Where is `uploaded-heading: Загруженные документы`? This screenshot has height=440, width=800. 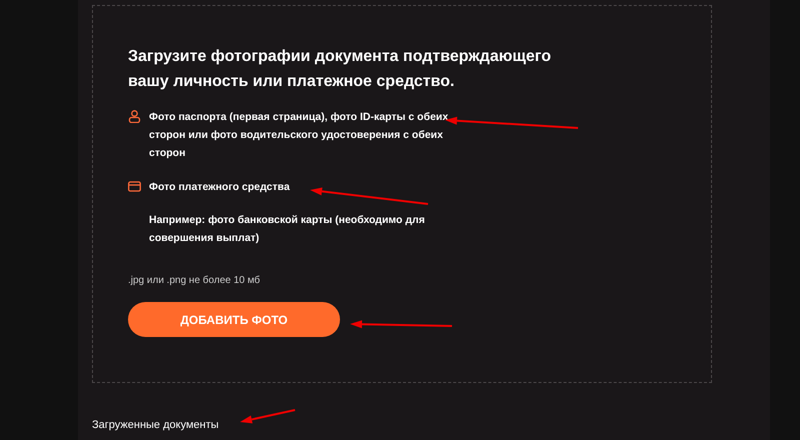 uploaded-heading: Загруженные документы is located at coordinates (156, 425).